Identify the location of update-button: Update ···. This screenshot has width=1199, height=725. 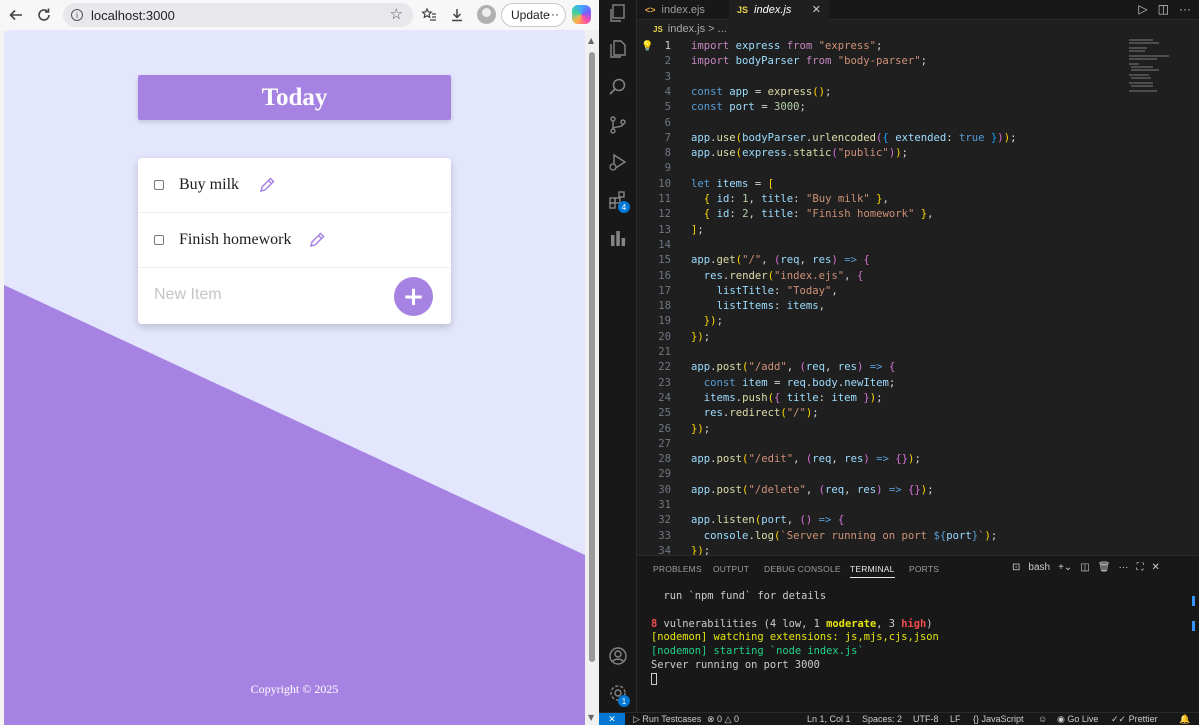
(533, 15).